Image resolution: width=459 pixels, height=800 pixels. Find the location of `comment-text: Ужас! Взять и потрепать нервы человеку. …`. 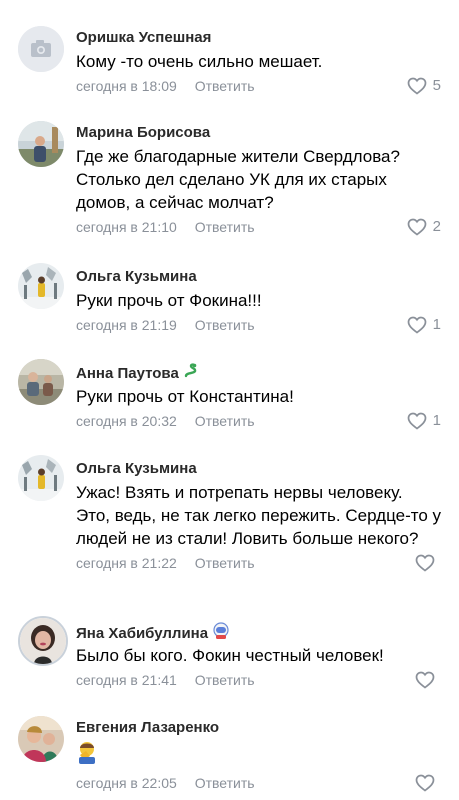

comment-text: Ужас! Взять и потрепать нервы человеку. … is located at coordinates (259, 515).